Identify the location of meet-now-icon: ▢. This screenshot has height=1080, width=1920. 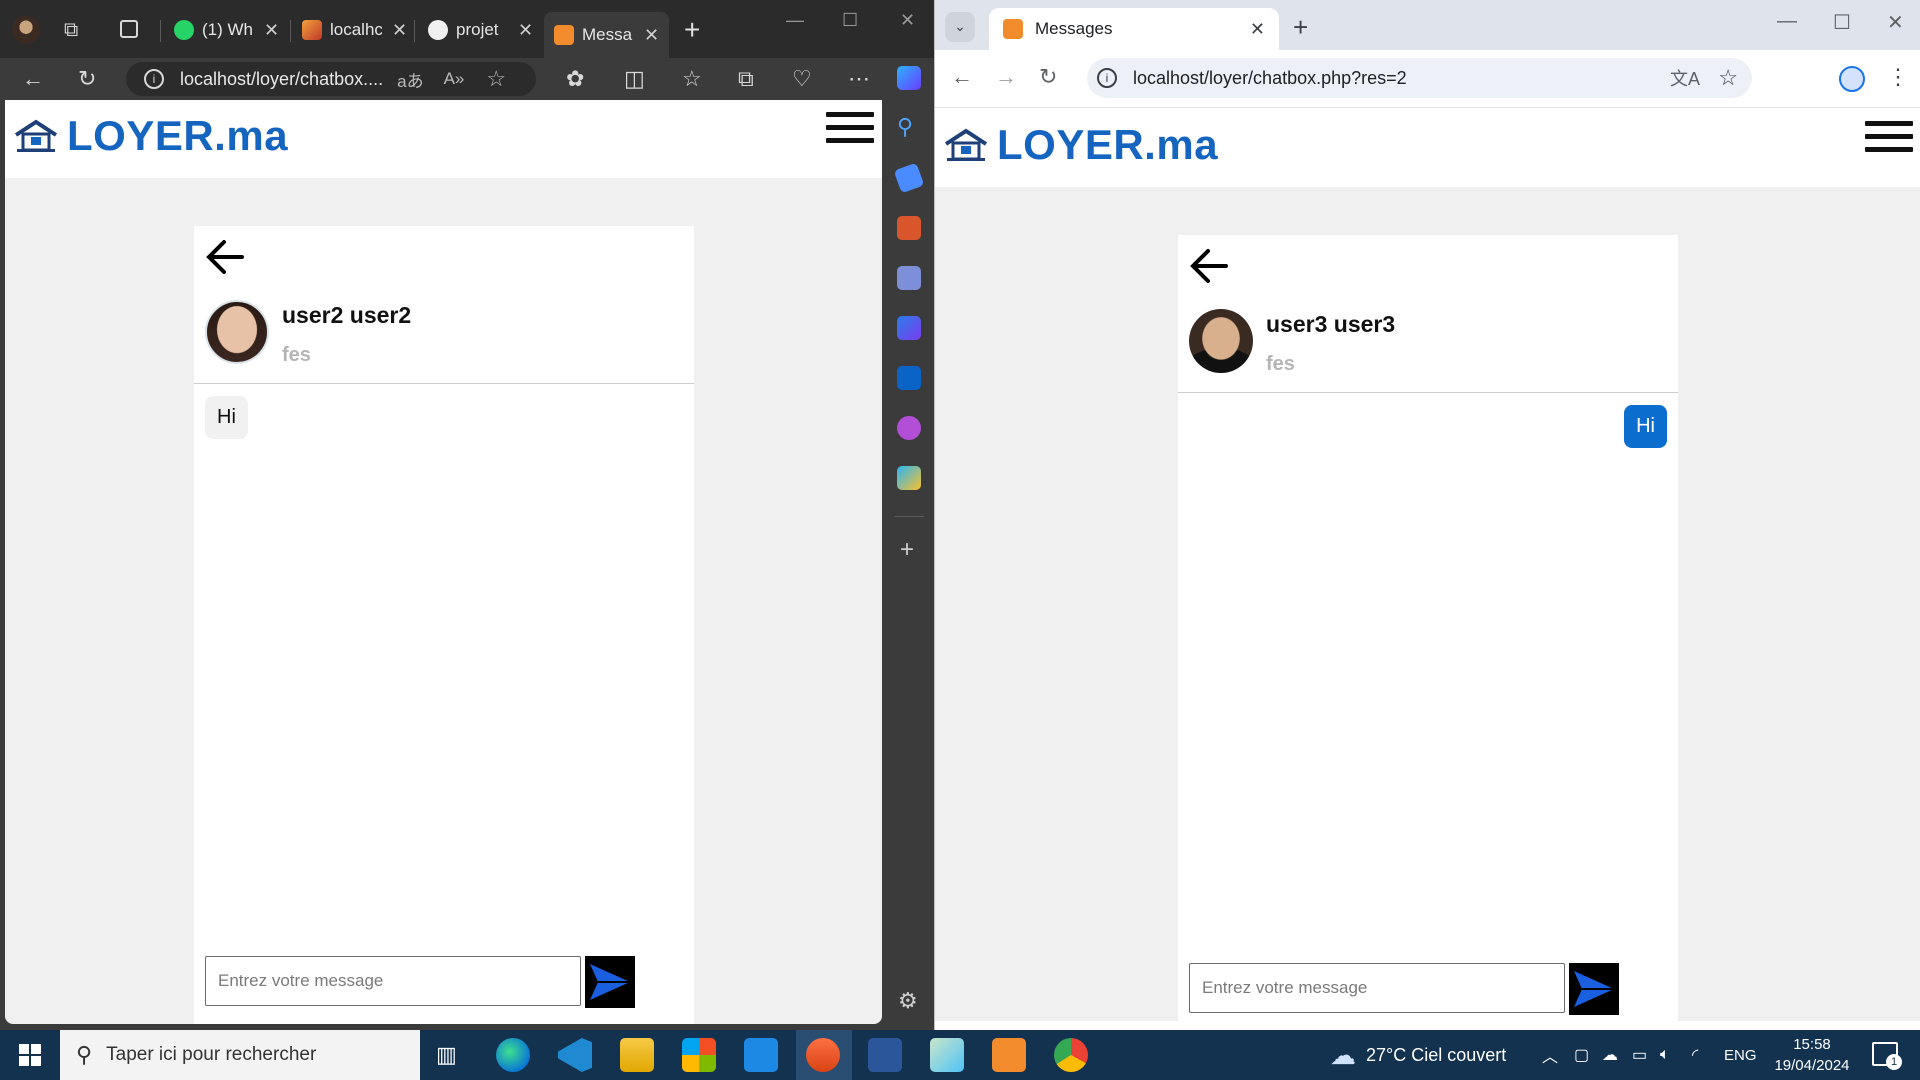
(1581, 1055).